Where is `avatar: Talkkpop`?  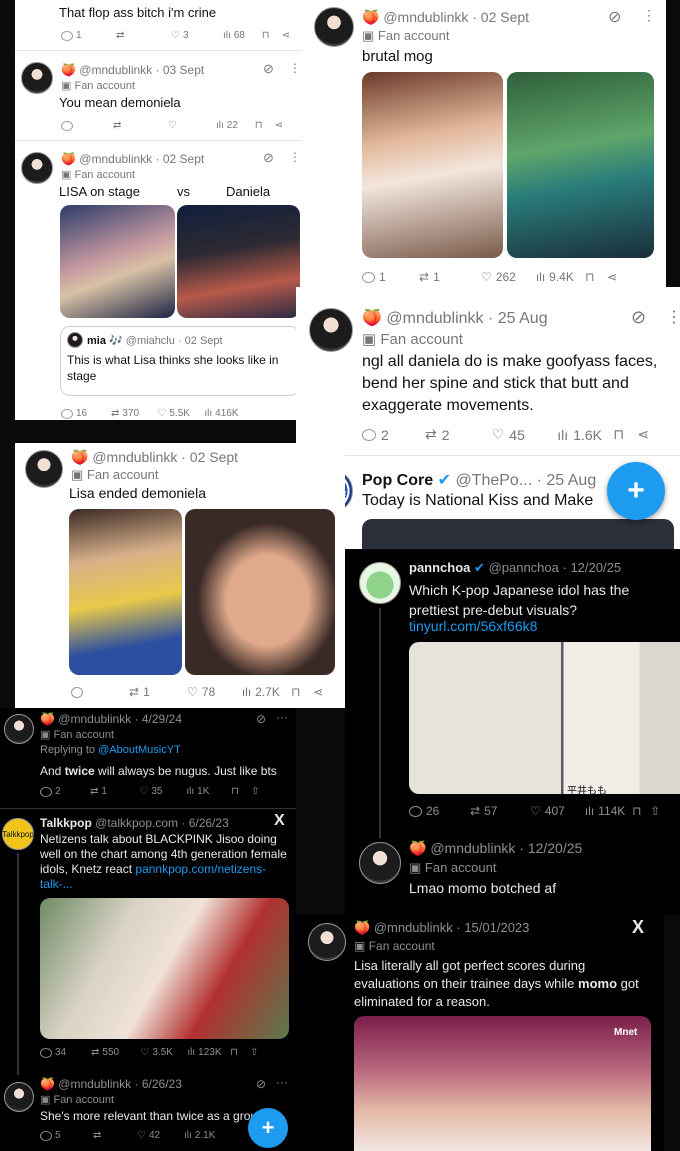 avatar: Talkkpop is located at coordinates (18, 834).